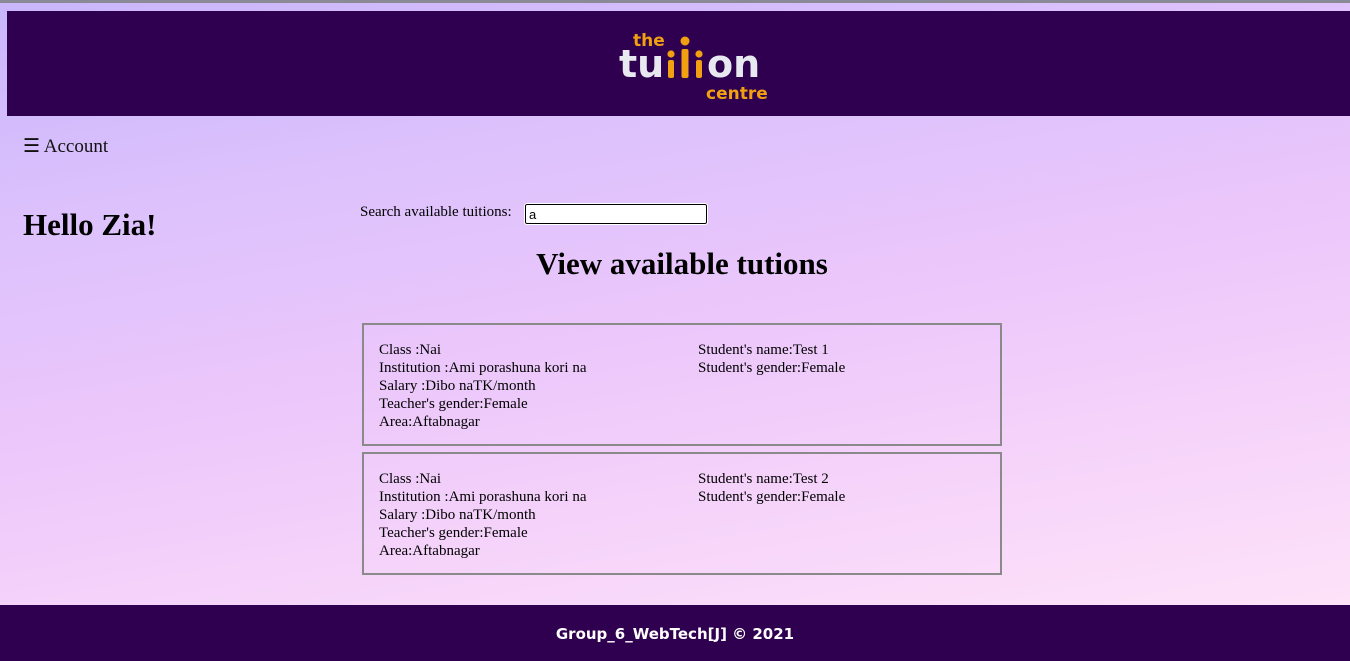  I want to click on student-name-text: Student's name:Test 2, so click(763, 479).